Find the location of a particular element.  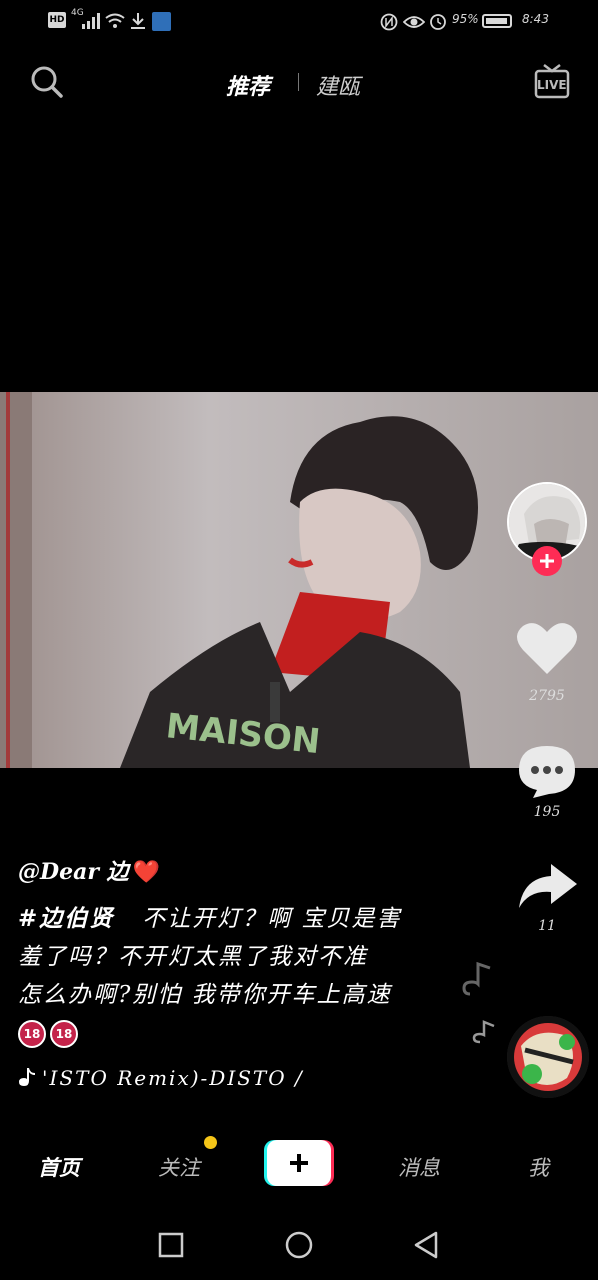

alarm-icon is located at coordinates (438, 22).